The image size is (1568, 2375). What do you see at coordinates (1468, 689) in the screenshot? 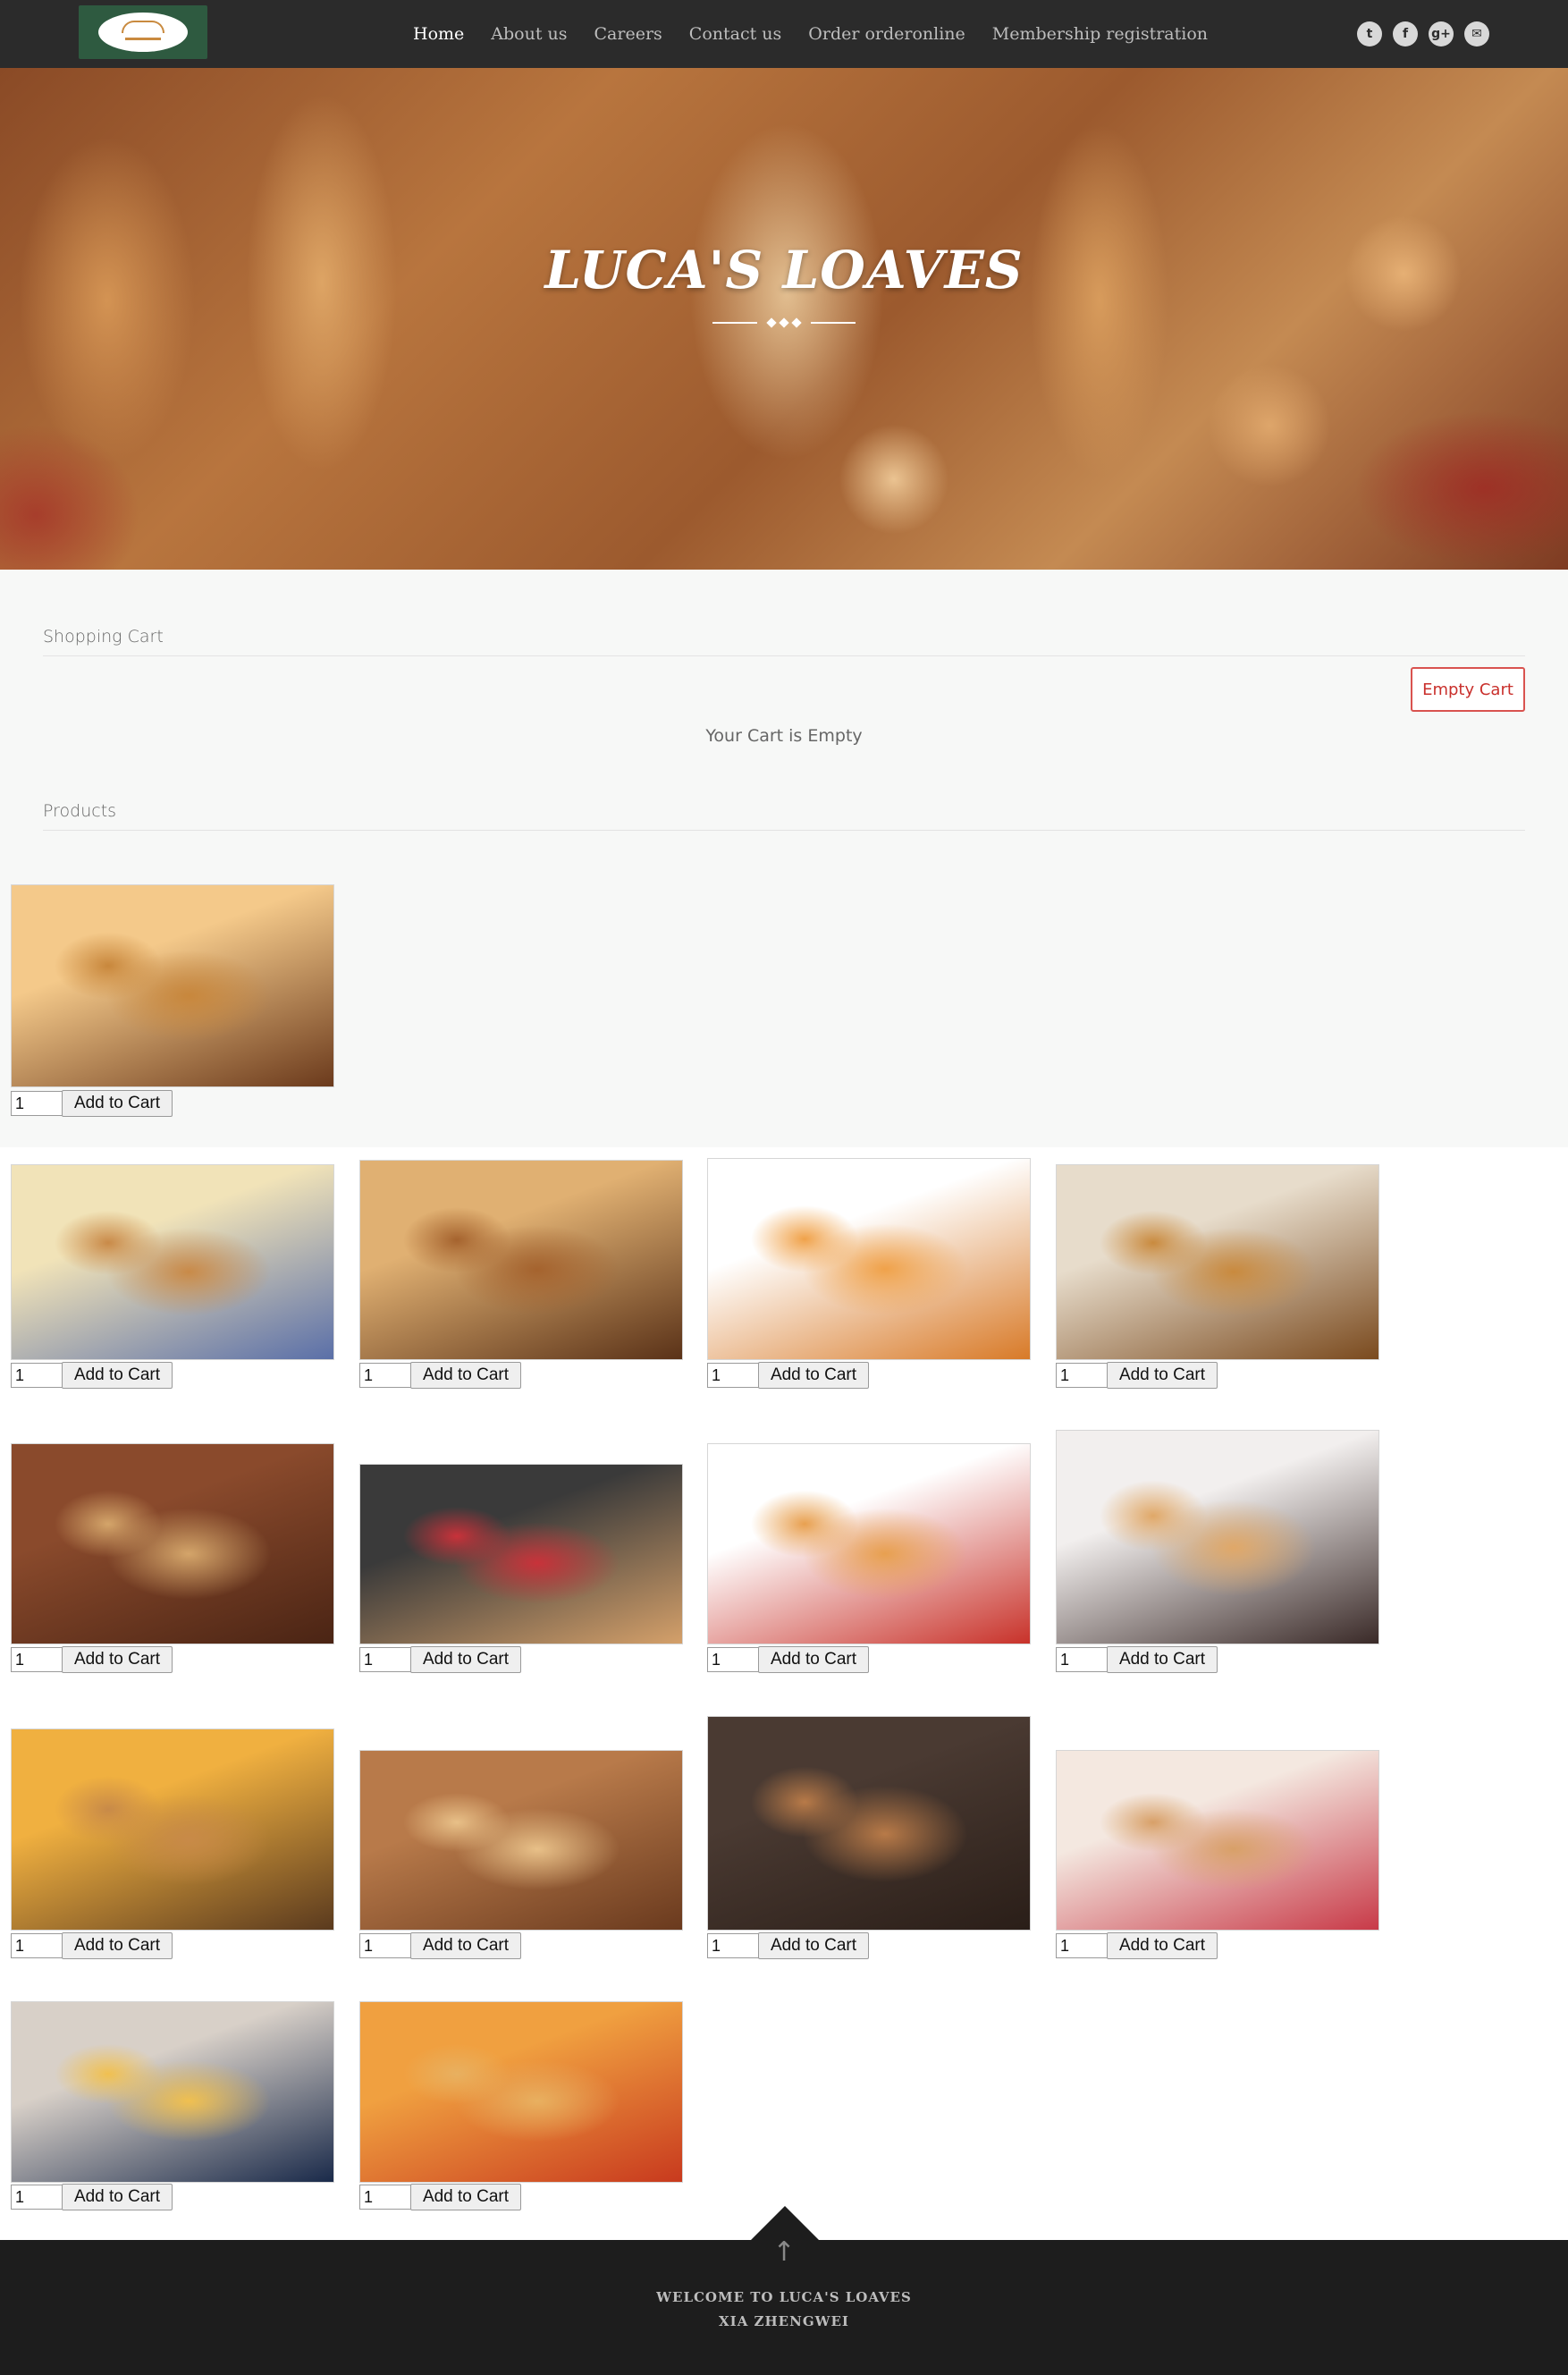
I see `empty-cart-button: Empty Cart` at bounding box center [1468, 689].